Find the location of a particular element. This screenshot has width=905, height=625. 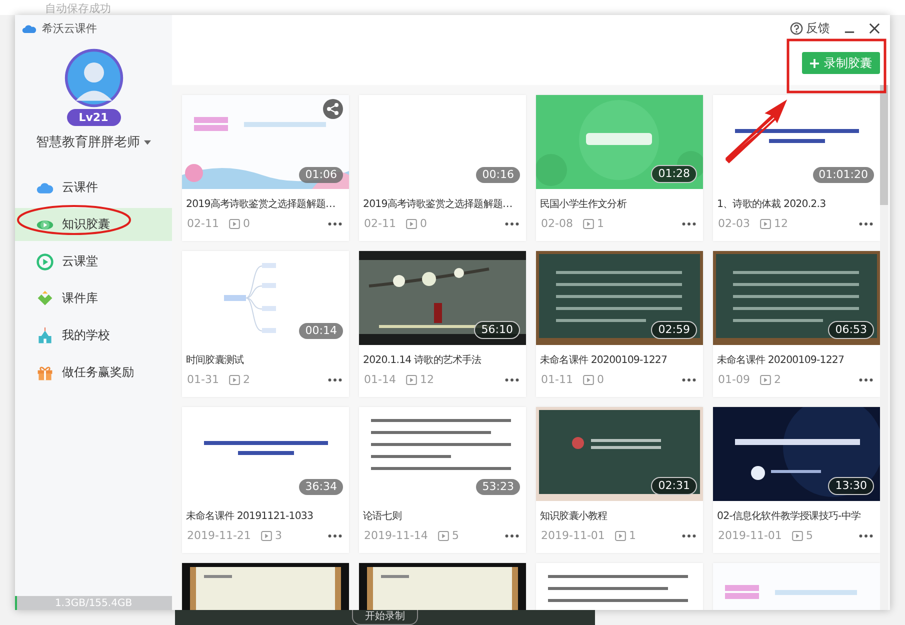

caret-icon is located at coordinates (147, 142).